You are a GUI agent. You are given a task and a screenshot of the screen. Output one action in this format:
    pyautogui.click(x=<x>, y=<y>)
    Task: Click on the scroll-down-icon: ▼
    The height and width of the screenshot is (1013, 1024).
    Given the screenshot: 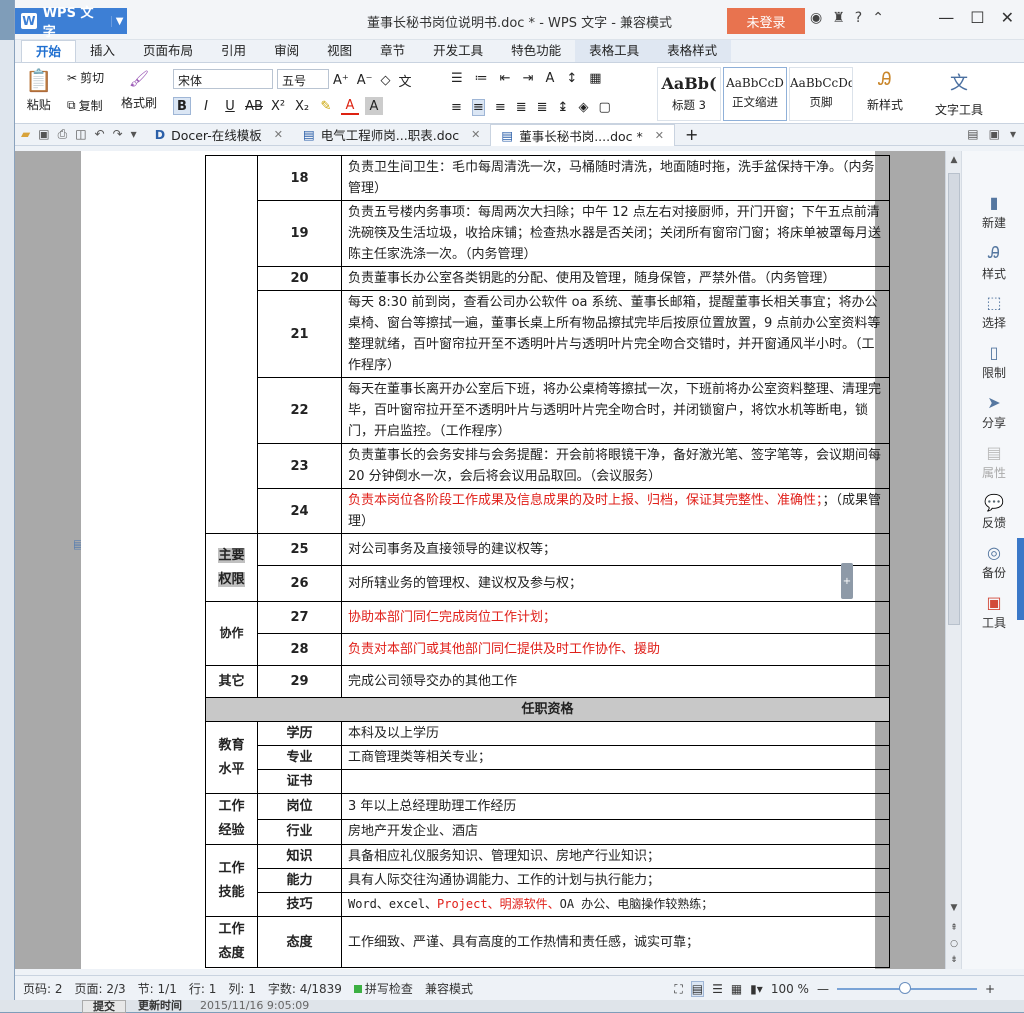 What is the action you would take?
    pyautogui.click(x=954, y=908)
    